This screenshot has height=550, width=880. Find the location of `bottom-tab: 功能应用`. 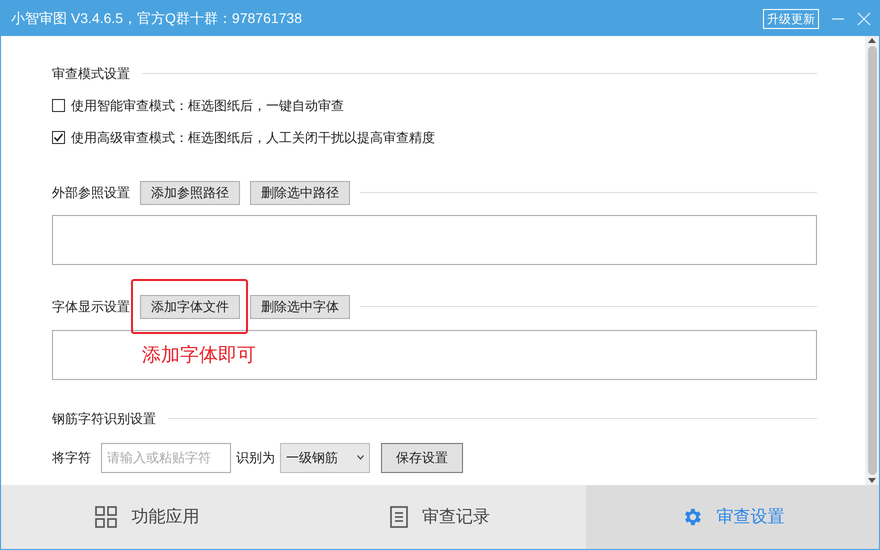

bottom-tab: 功能应用 is located at coordinates (147, 517).